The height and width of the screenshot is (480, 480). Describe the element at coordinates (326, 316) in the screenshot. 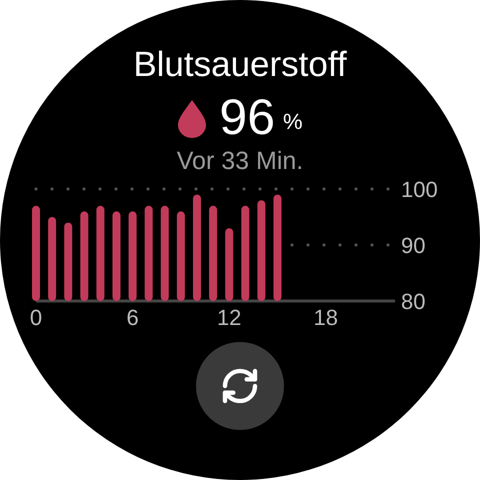

I see `x-tick-label: 18` at that location.